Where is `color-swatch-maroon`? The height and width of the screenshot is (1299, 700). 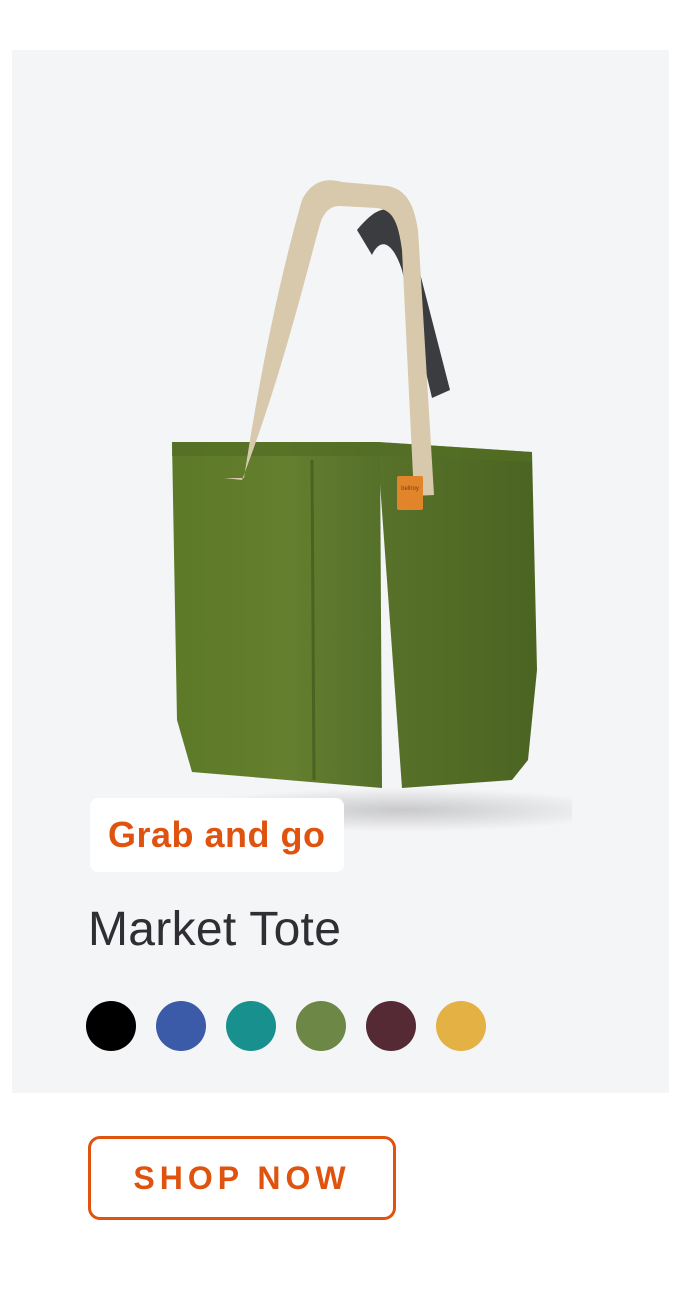 color-swatch-maroon is located at coordinates (391, 1026).